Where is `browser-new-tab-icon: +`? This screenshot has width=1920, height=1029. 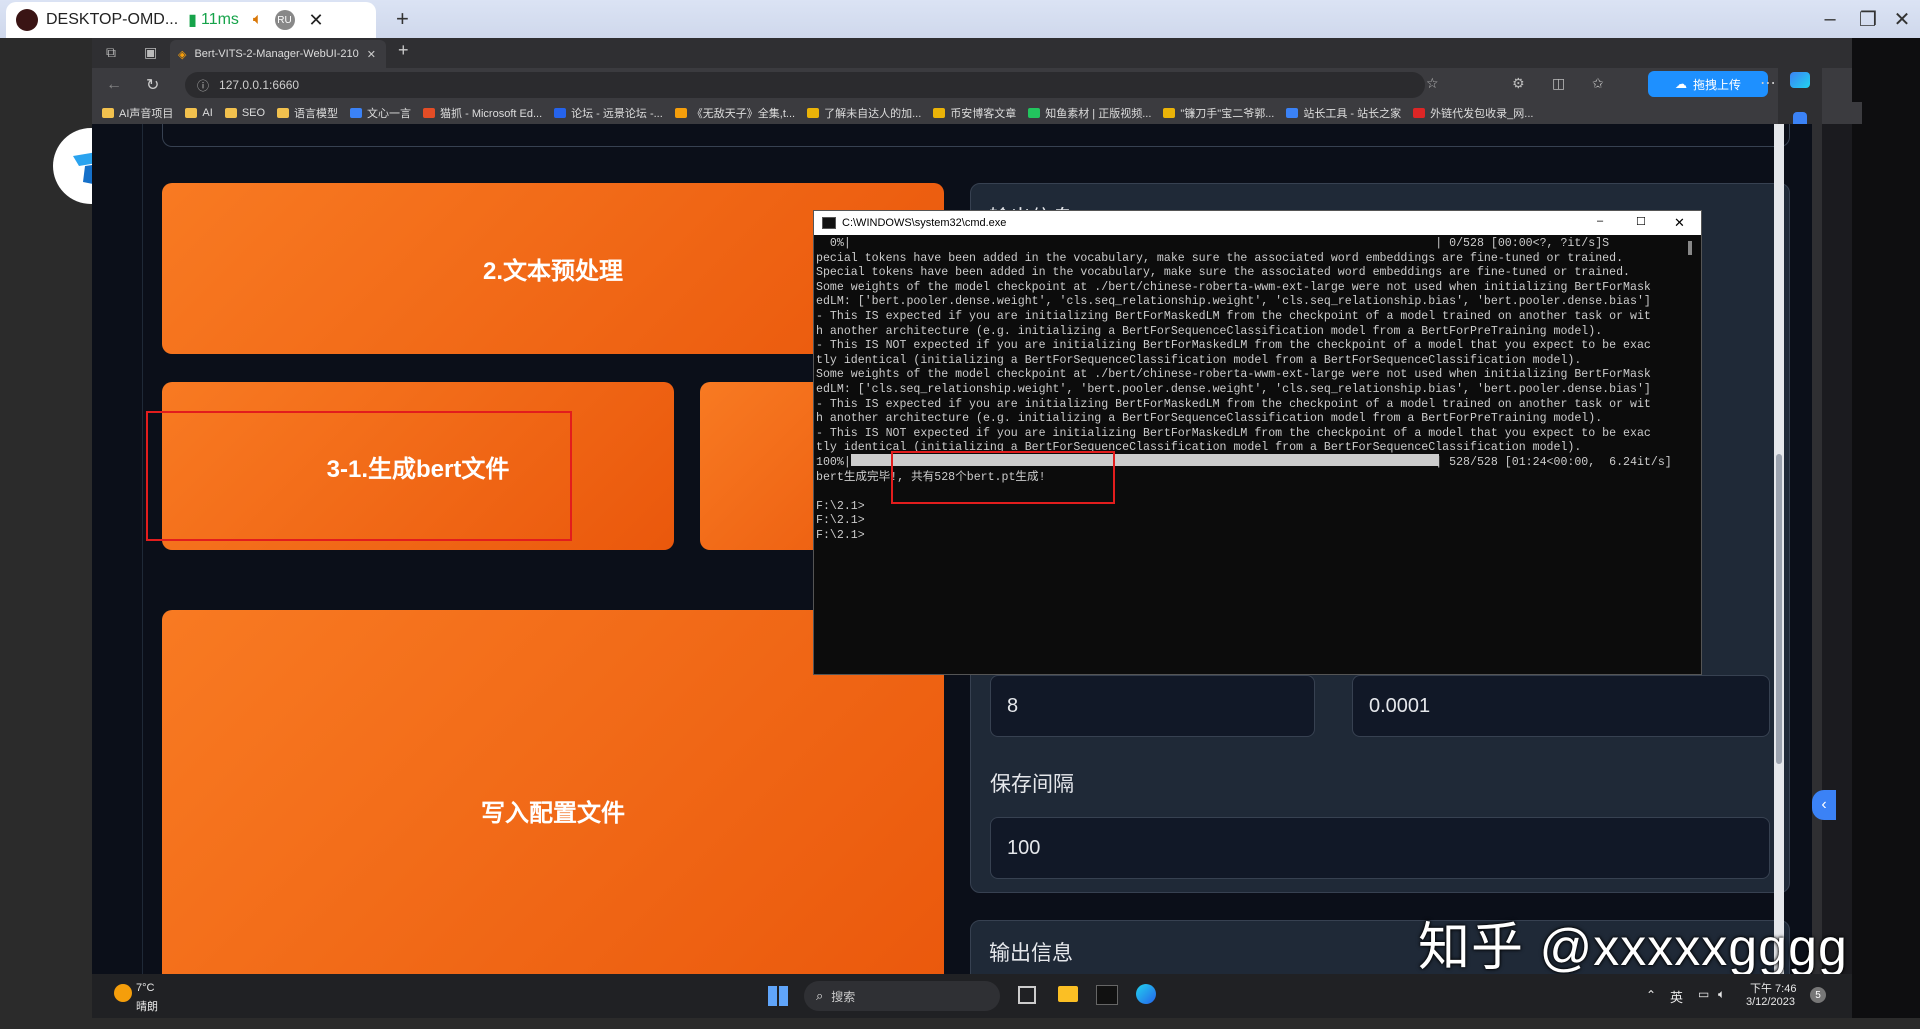 browser-new-tab-icon: + is located at coordinates (403, 50).